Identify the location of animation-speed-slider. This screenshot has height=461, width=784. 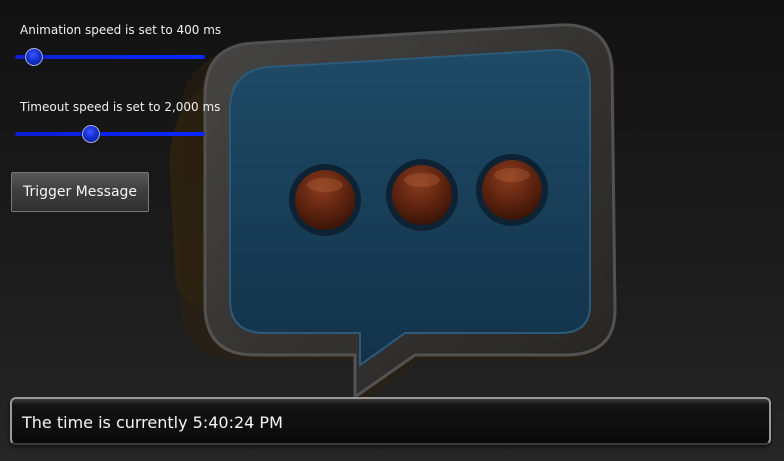
(110, 57).